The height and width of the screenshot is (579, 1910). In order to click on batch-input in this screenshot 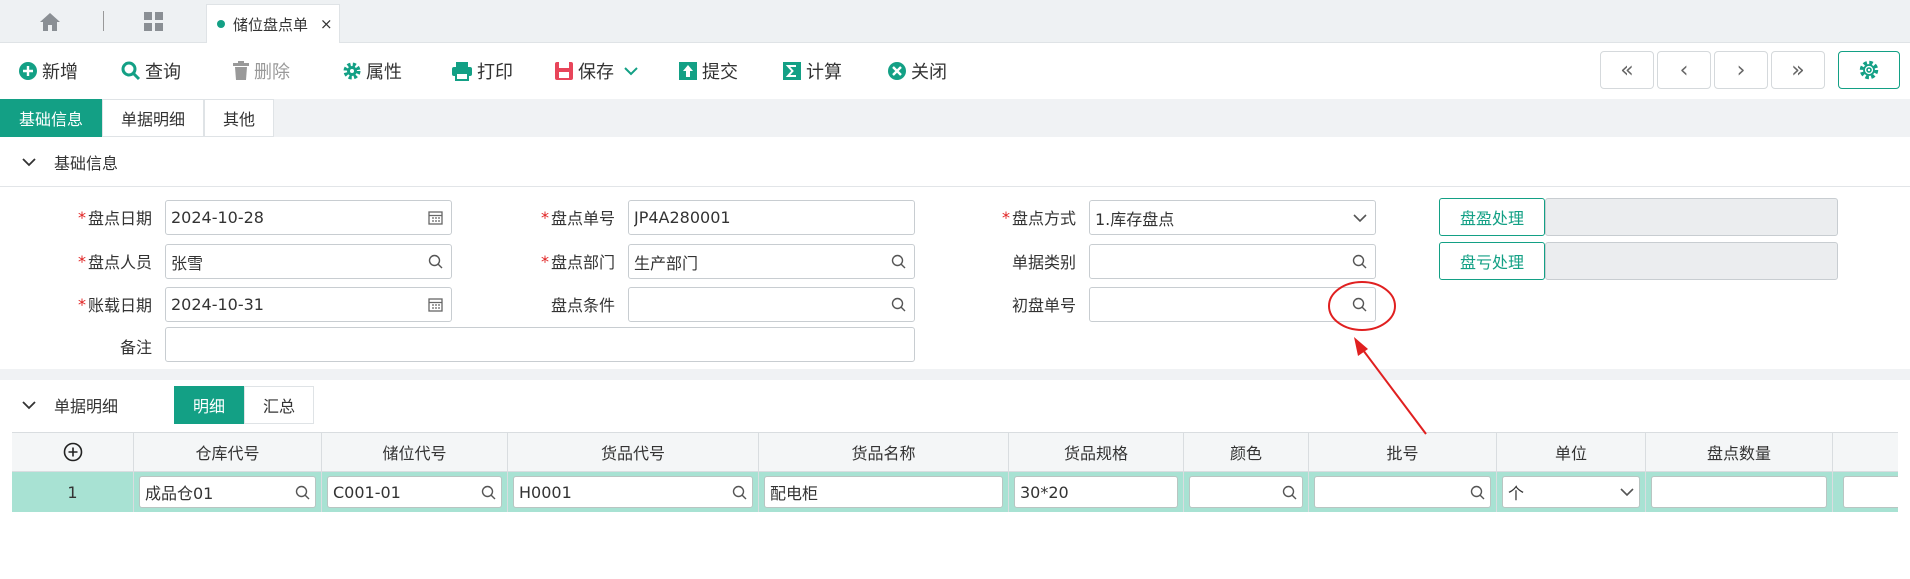, I will do `click(1402, 492)`.